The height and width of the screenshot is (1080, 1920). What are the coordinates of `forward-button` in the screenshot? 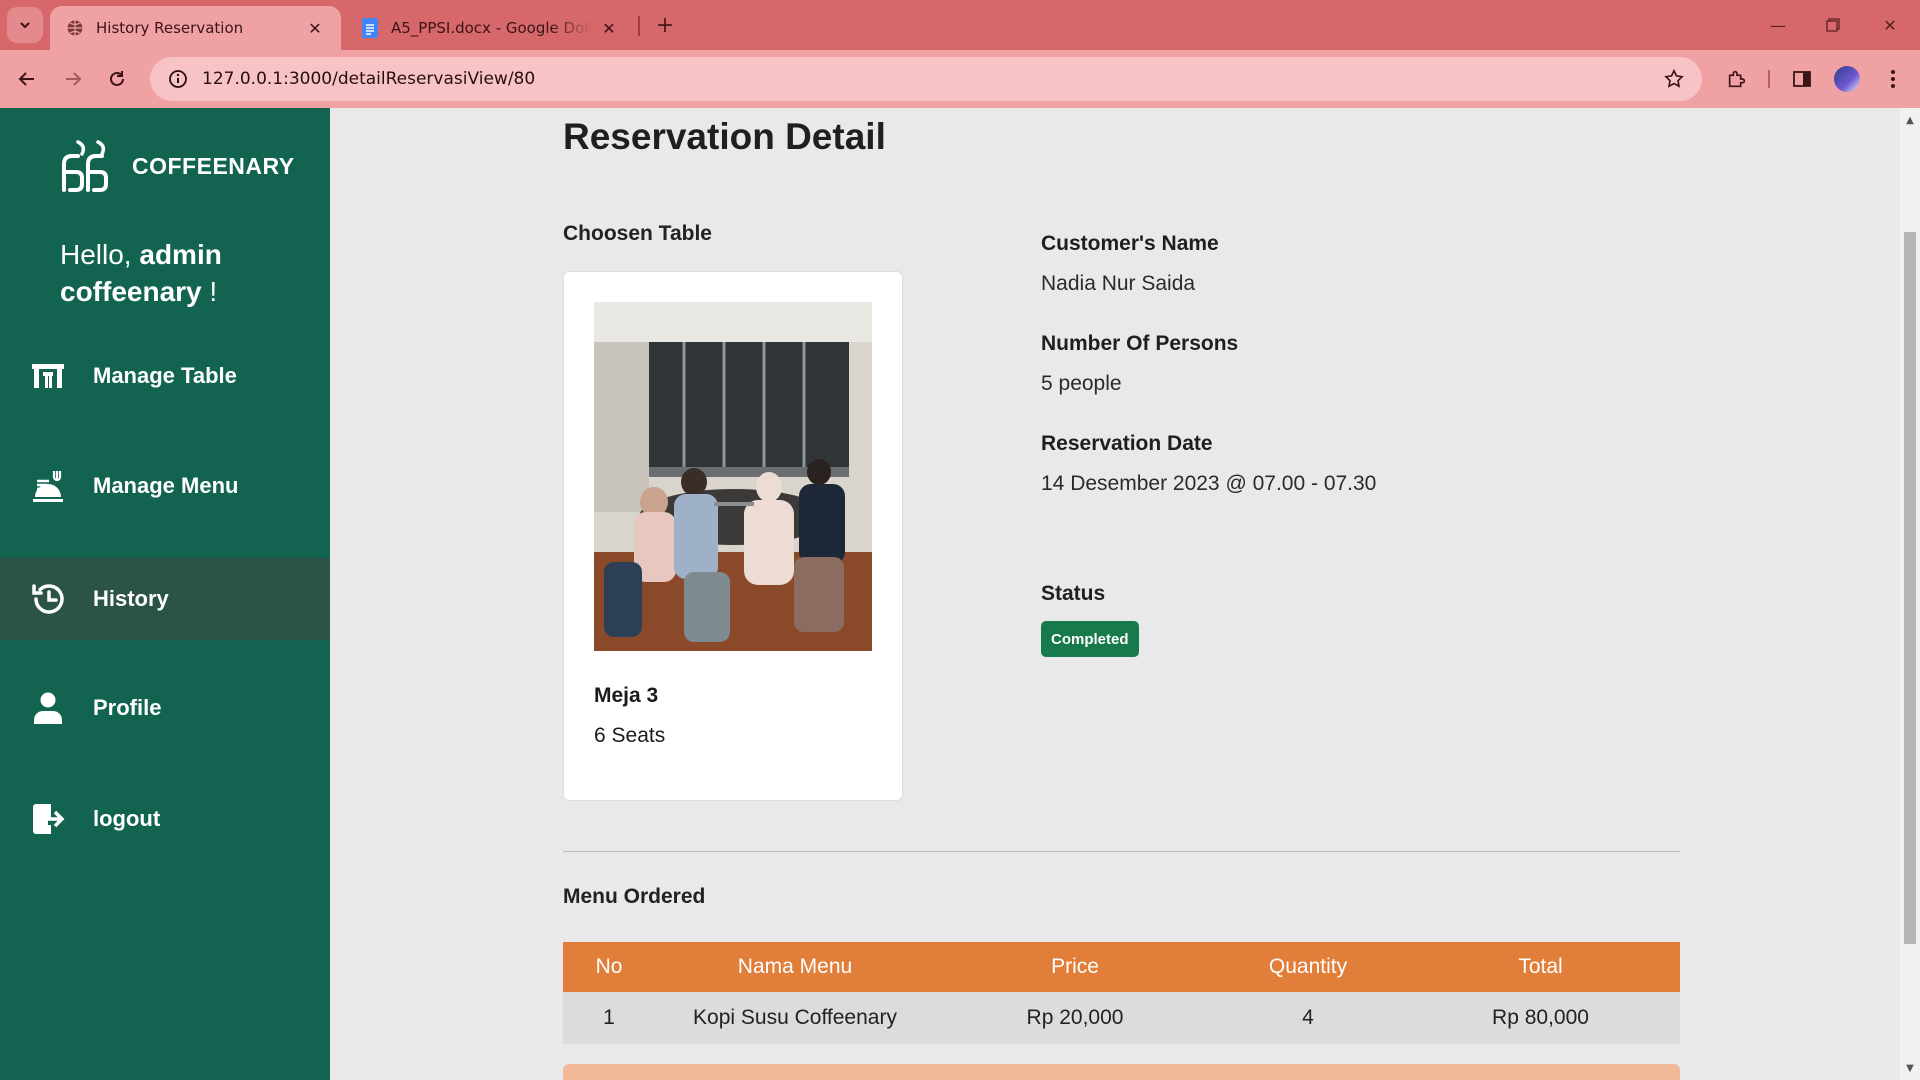 It's located at (73, 79).